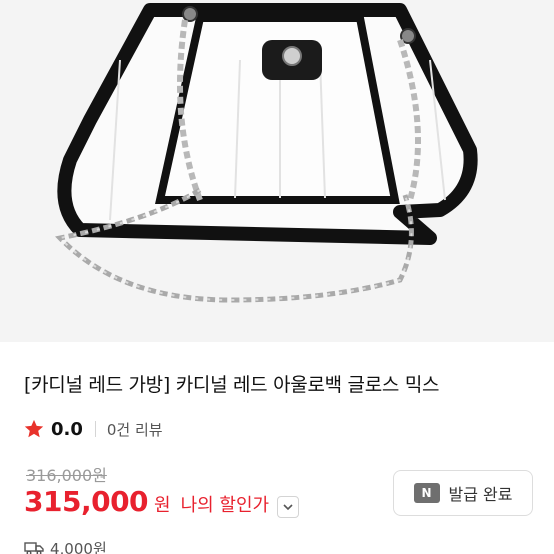  I want to click on review-count-link: 0건 리뷰, so click(135, 429).